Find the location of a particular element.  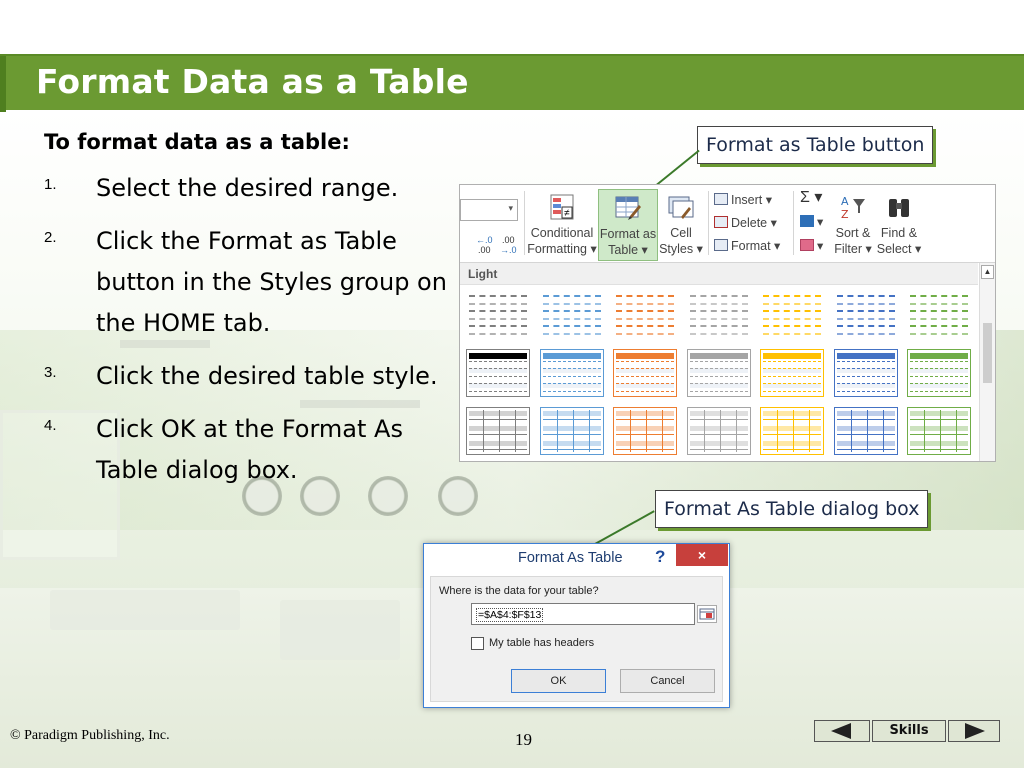

next-arrow-icon is located at coordinates (975, 731).